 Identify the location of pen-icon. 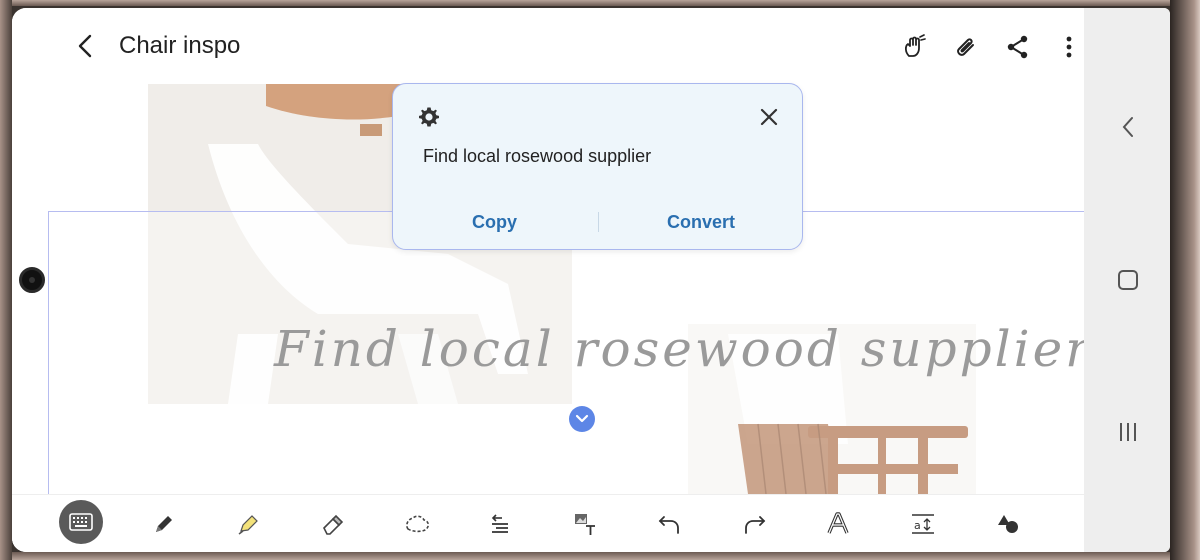
(164, 524).